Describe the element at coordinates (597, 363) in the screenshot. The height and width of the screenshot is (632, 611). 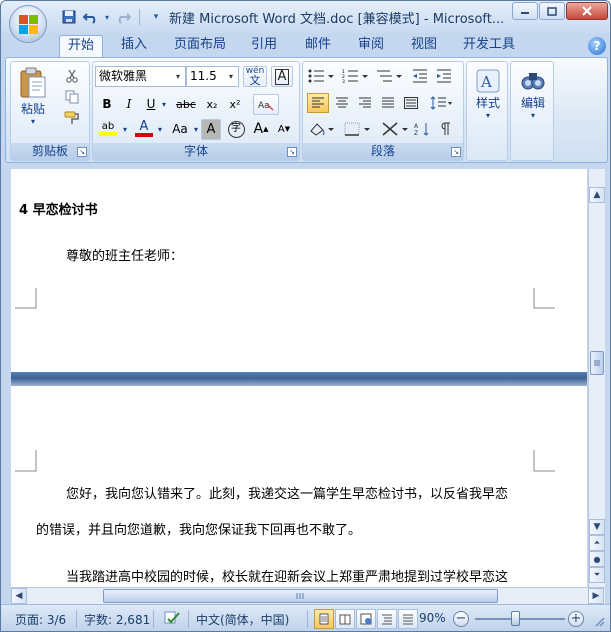
I see `vertical-scroll-thumb` at that location.